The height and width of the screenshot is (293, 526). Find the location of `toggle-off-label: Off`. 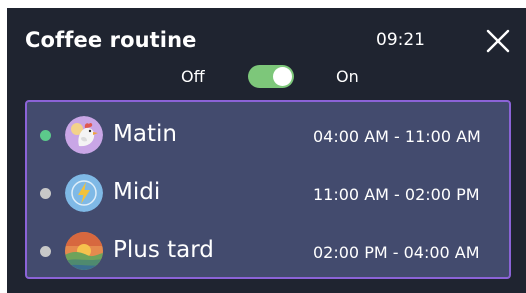

toggle-off-label: Off is located at coordinates (193, 76).